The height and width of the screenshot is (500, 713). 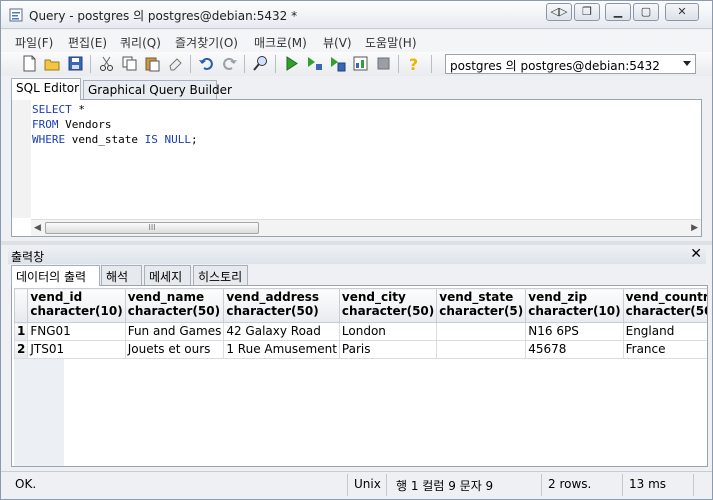 What do you see at coordinates (21, 159) in the screenshot?
I see `editor-gutter` at bounding box center [21, 159].